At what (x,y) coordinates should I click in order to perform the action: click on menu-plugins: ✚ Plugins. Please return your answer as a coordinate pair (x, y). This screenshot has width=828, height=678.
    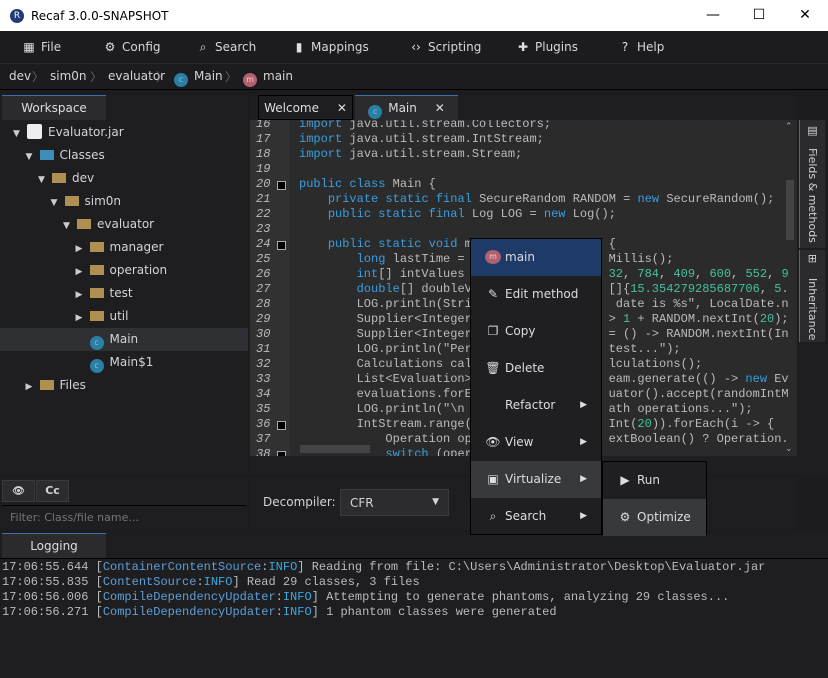
    Looking at the image, I should click on (547, 47).